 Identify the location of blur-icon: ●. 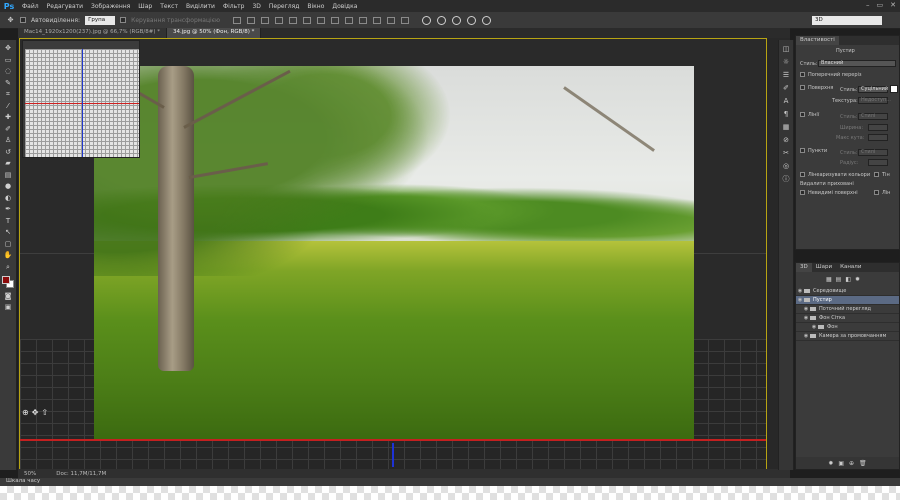
(8, 186).